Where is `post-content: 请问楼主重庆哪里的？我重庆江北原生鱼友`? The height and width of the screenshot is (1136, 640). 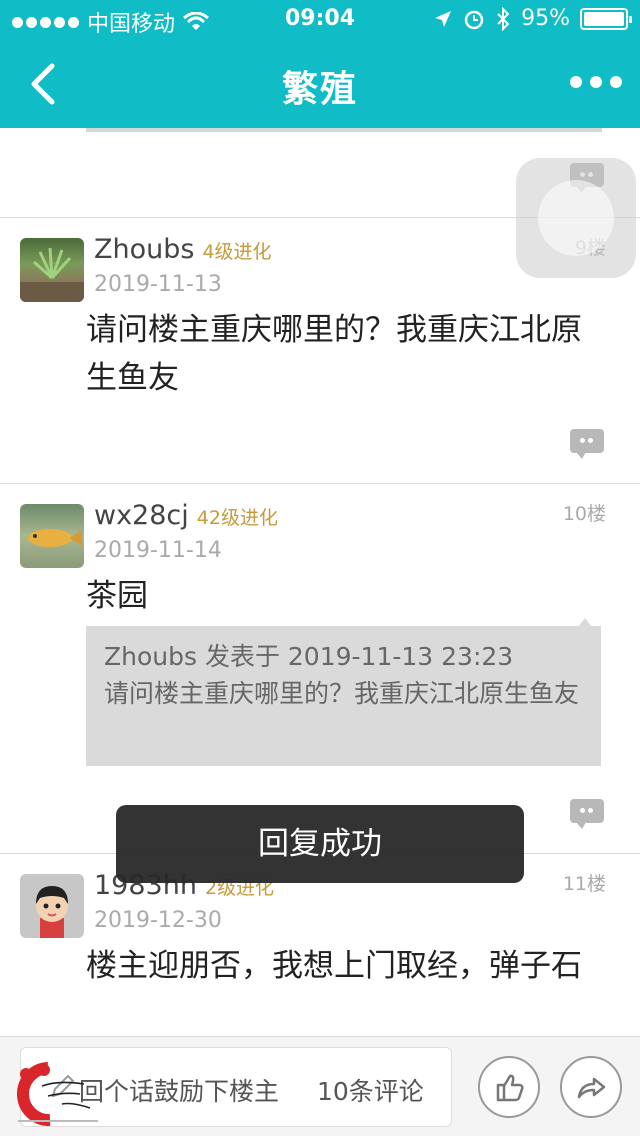
post-content: 请问楼主重庆哪里的？我重庆江北原生鱼友 is located at coordinates (334, 354).